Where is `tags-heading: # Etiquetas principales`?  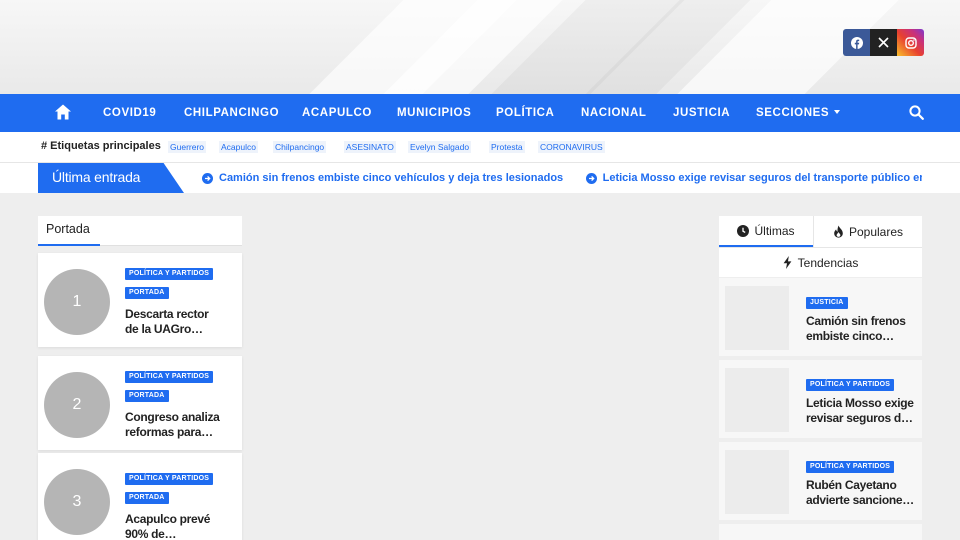 tags-heading: # Etiquetas principales is located at coordinates (101, 146).